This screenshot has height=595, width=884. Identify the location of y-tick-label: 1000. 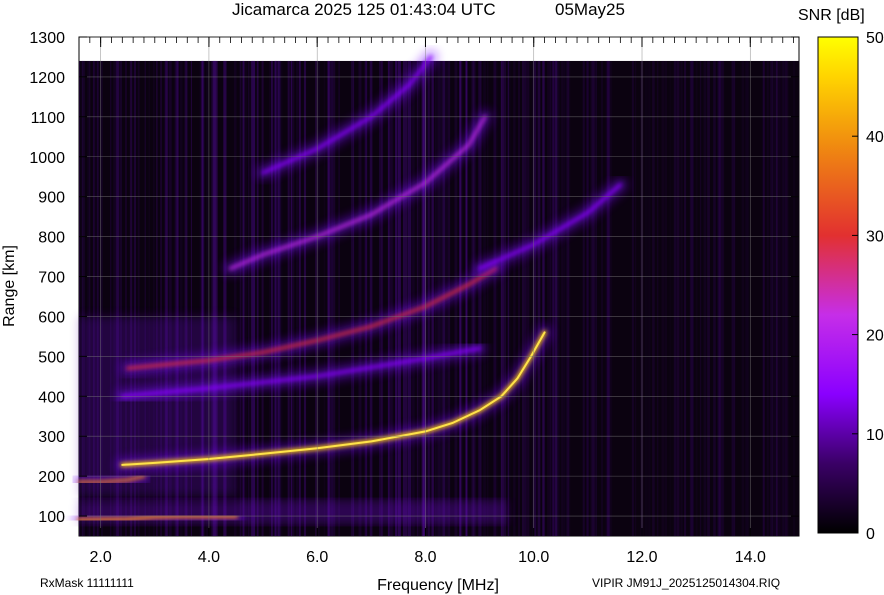
(47, 158).